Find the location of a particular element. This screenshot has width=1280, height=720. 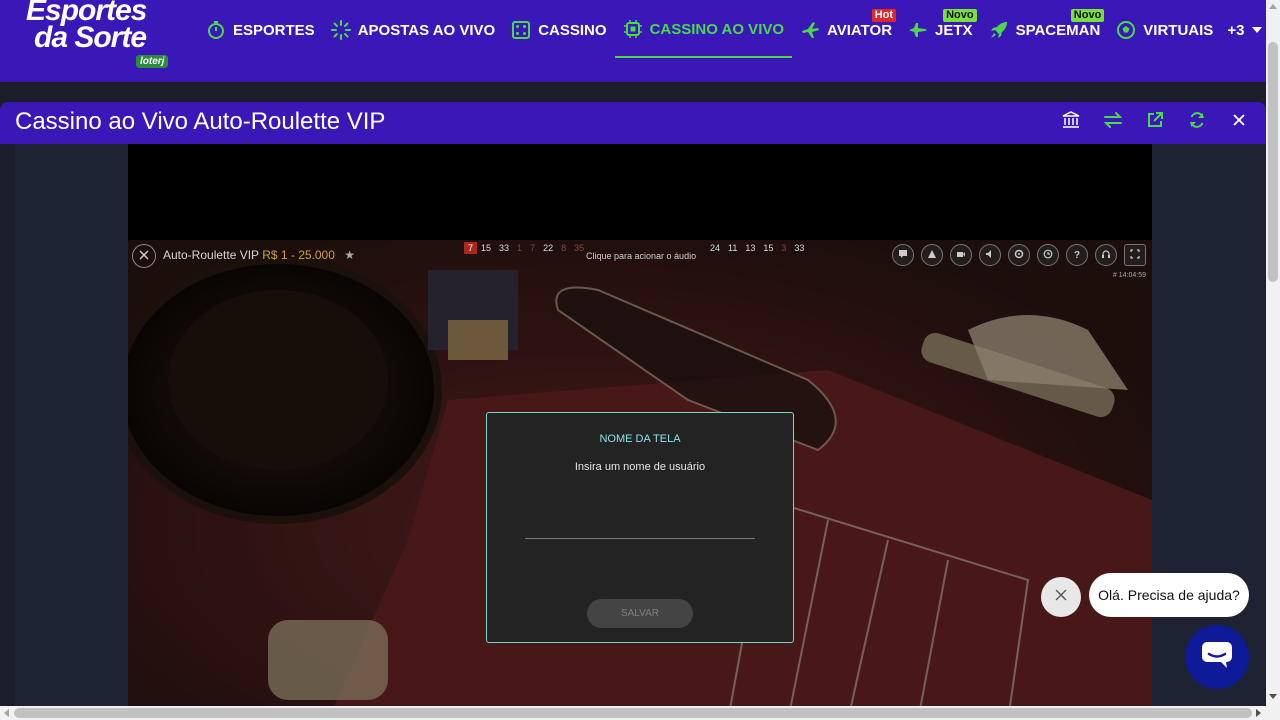

nav-item-aviator: AVIATOR Hot is located at coordinates (846, 30).